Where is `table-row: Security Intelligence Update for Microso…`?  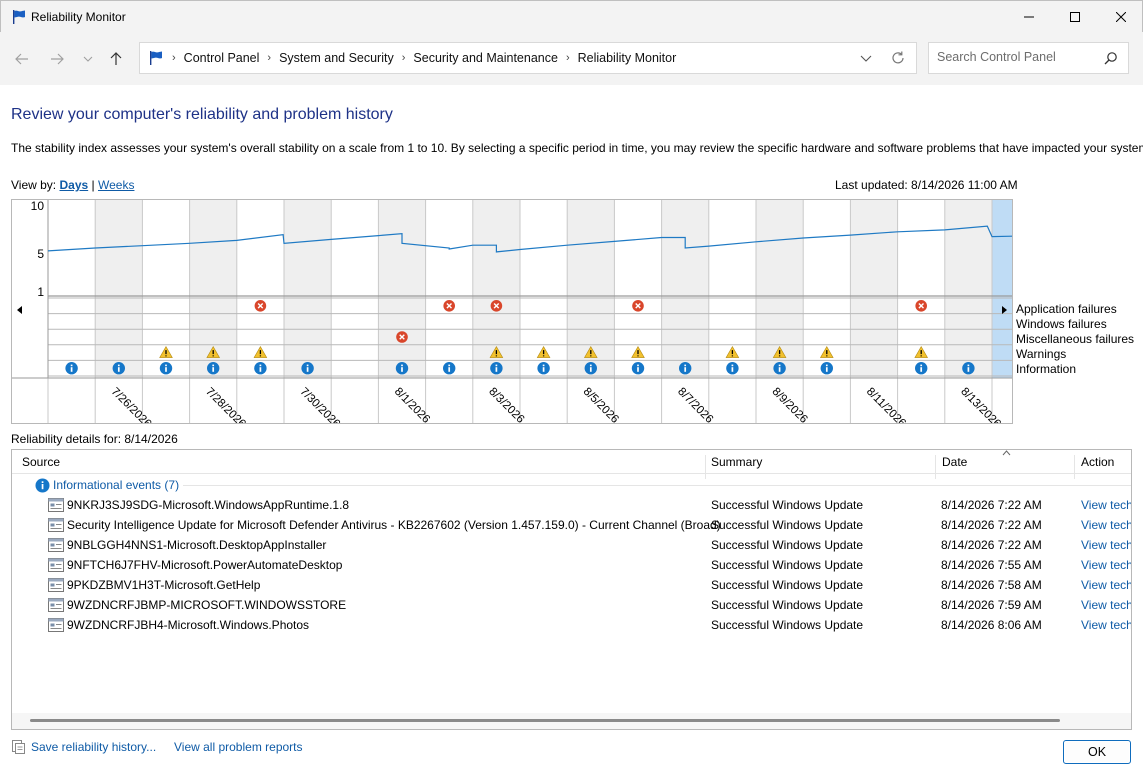 table-row: Security Intelligence Update for Microso… is located at coordinates (571, 525).